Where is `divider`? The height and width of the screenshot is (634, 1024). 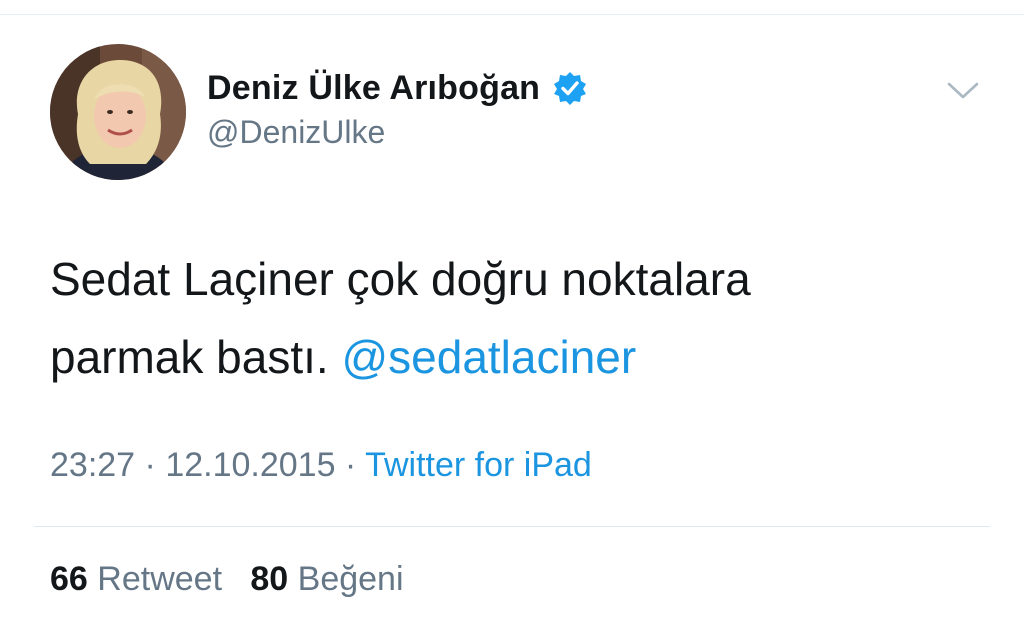 divider is located at coordinates (512, 526).